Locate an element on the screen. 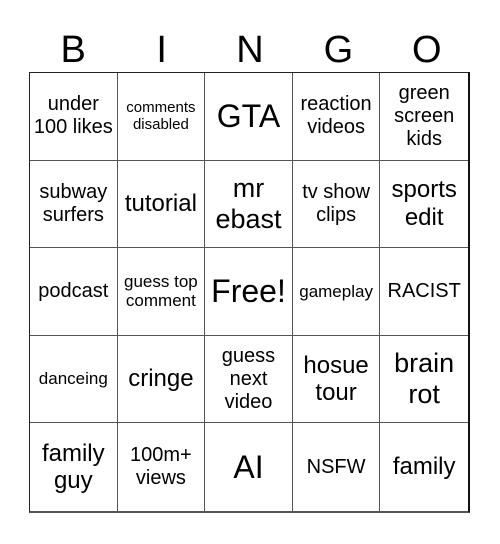 The height and width of the screenshot is (544, 500). bingo-cell: tv show clips is located at coordinates (336, 204).